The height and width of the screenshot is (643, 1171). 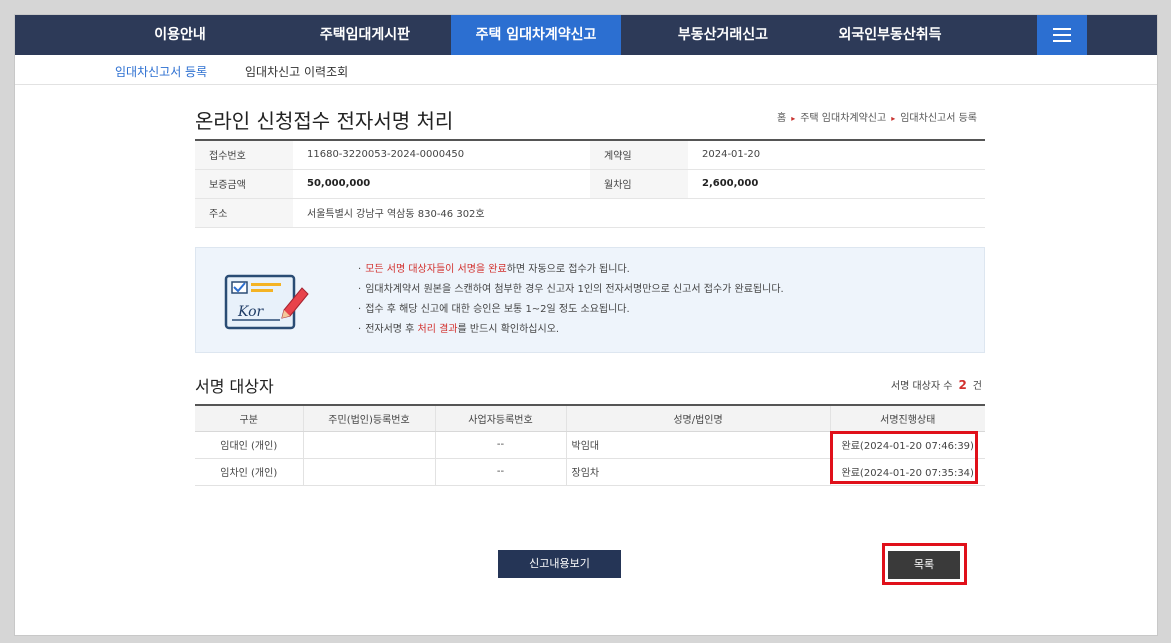 What do you see at coordinates (324, 121) in the screenshot?
I see `page-title: 온라인 신청접수 전자서명 처리` at bounding box center [324, 121].